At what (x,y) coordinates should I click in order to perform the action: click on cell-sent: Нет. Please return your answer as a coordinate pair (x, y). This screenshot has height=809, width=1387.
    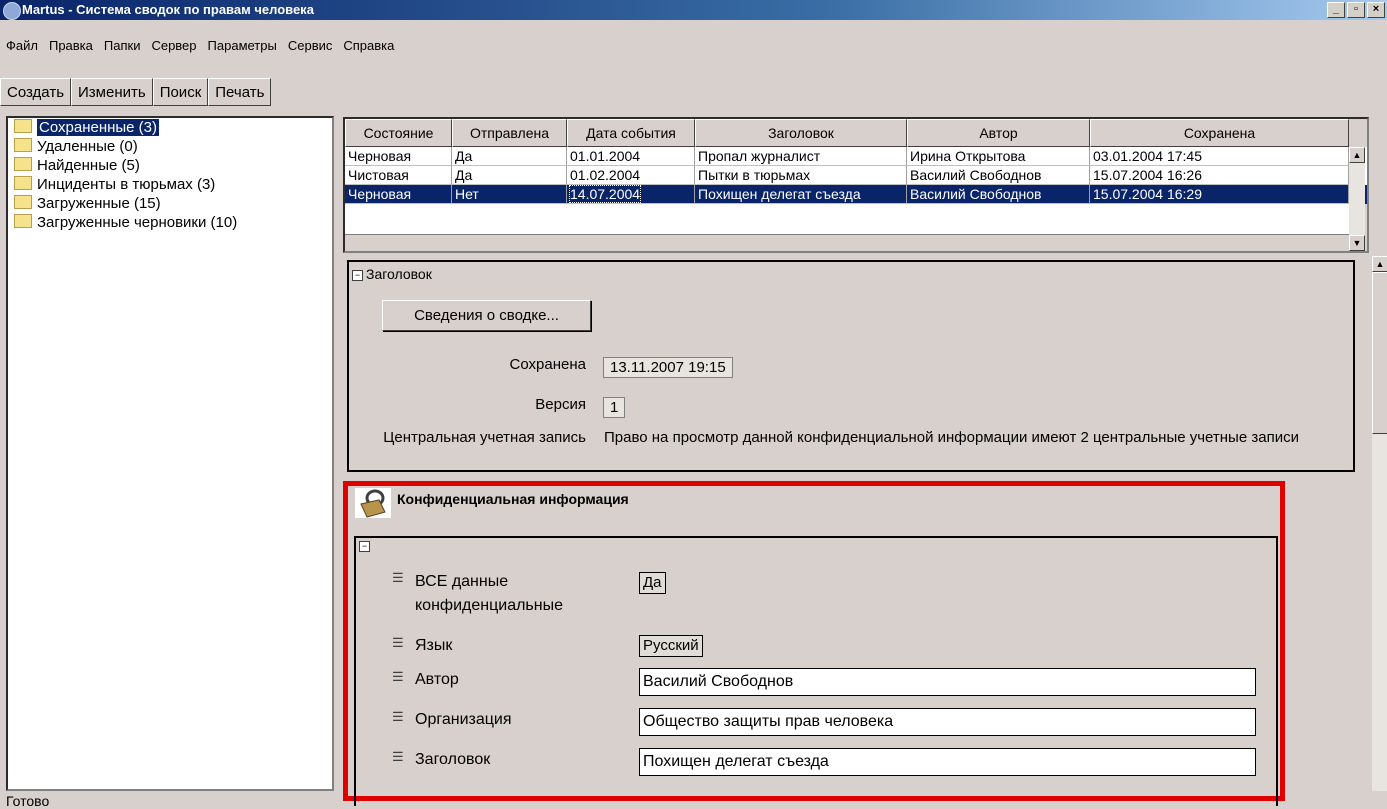
    Looking at the image, I should click on (509, 194).